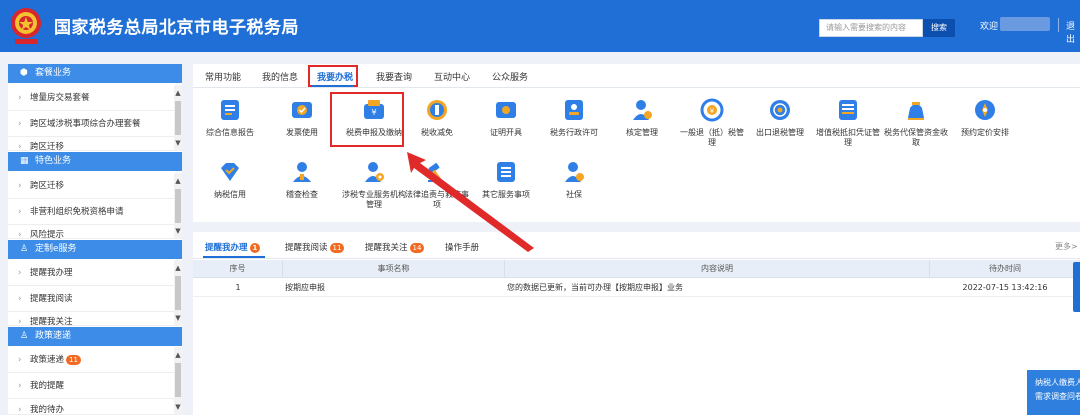 The image size is (1080, 415). I want to click on sidebar-item: 风险提示, so click(91, 232).